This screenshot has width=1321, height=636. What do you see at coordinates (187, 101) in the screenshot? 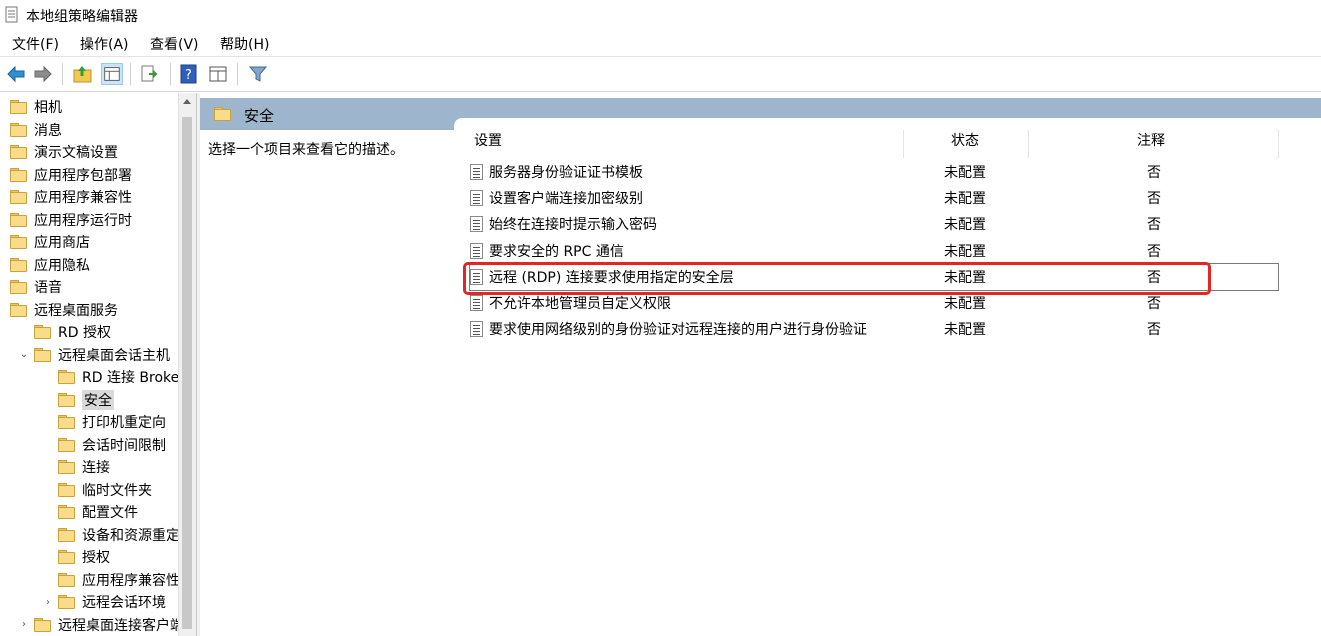
I see `scroll-up-arrow-icon` at bounding box center [187, 101].